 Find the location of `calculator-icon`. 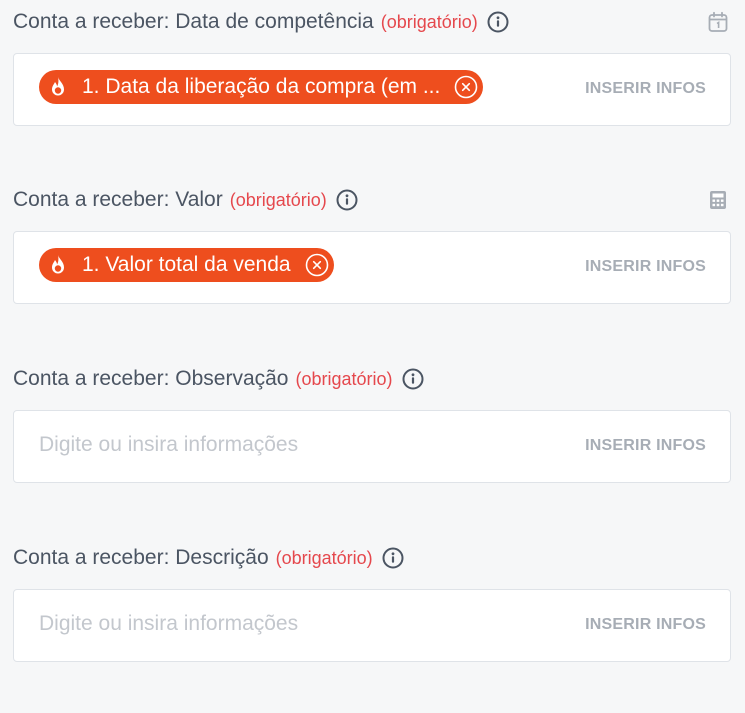

calculator-icon is located at coordinates (718, 200).